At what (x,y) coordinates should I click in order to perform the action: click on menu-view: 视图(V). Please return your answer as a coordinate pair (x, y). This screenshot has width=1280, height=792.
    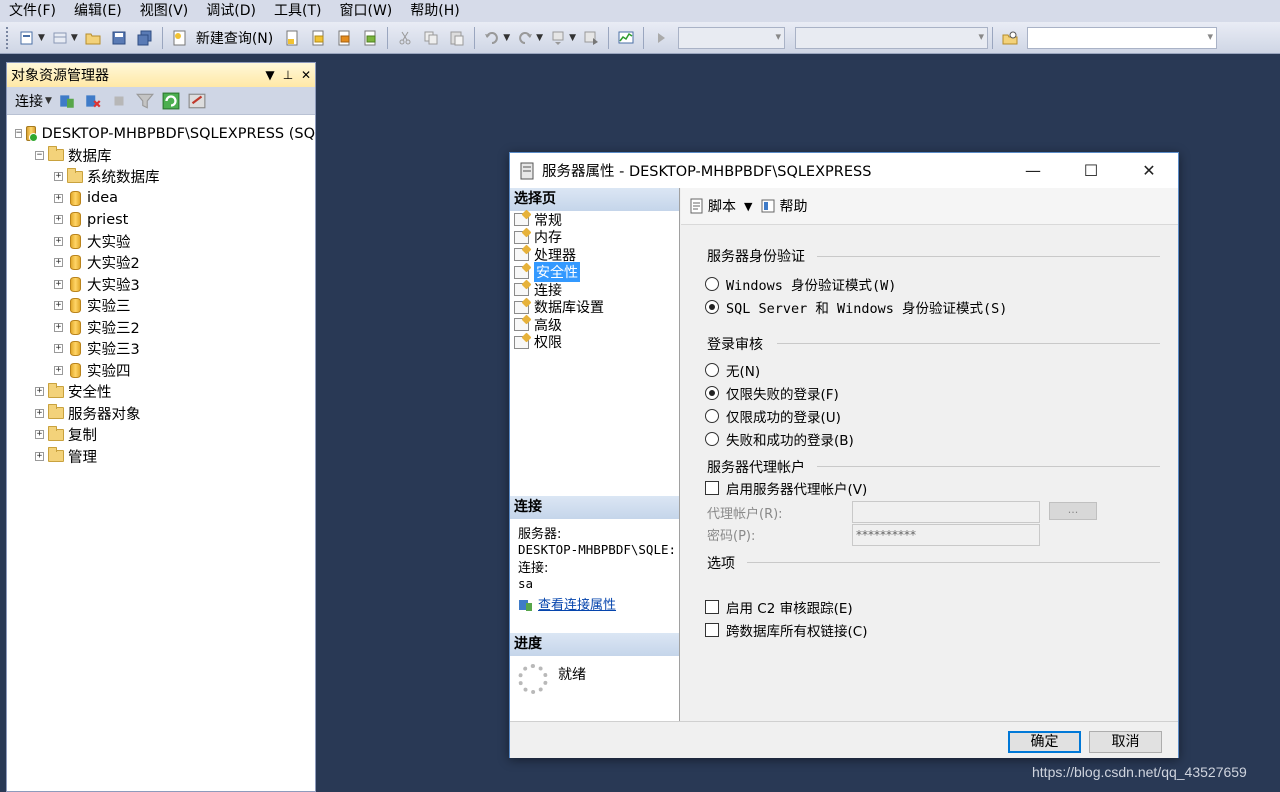
    Looking at the image, I should click on (164, 11).